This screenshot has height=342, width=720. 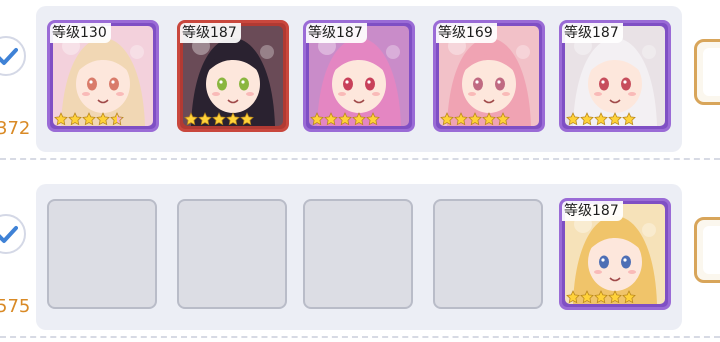 I want to click on level-tag: 等级130, so click(x=80, y=33).